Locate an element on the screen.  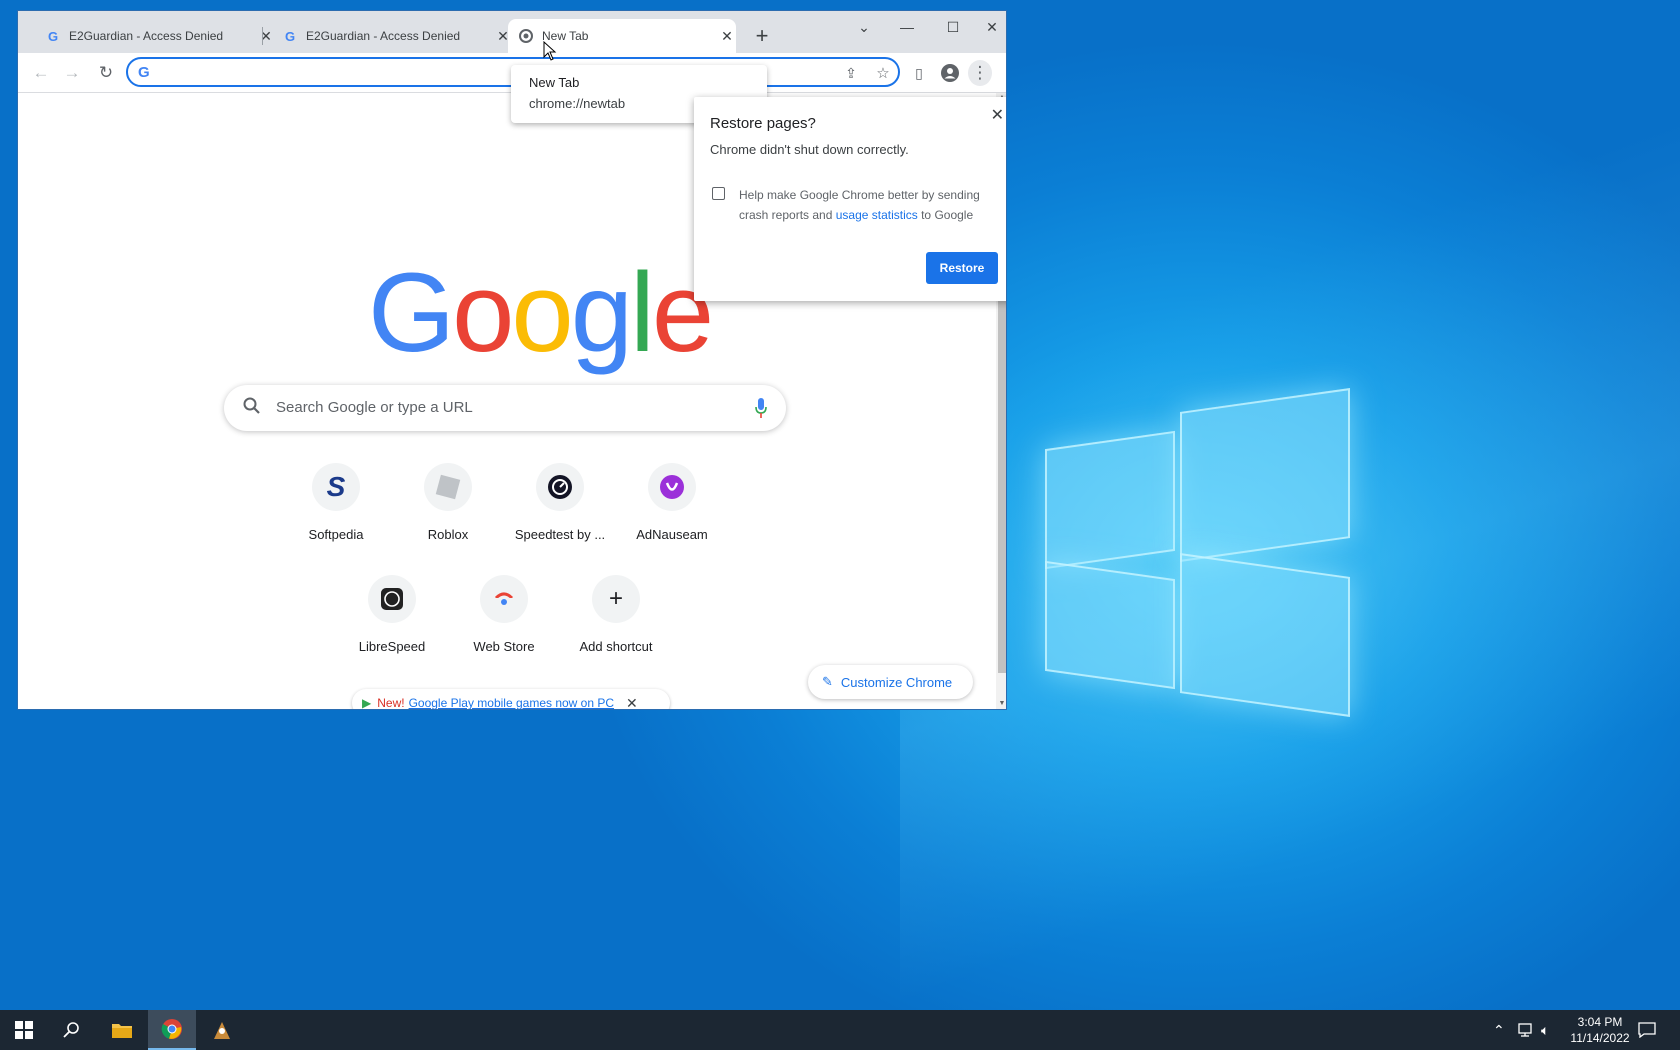
google-play-icon: ▶ is located at coordinates (367, 703).